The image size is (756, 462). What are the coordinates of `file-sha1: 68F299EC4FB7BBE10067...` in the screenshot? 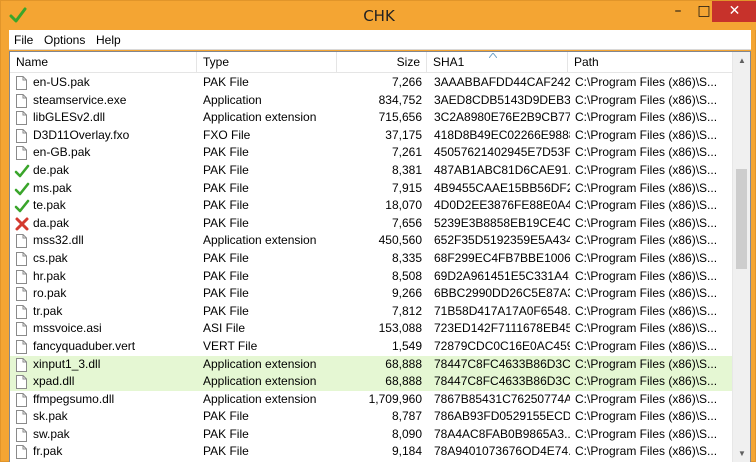 It's located at (502, 257).